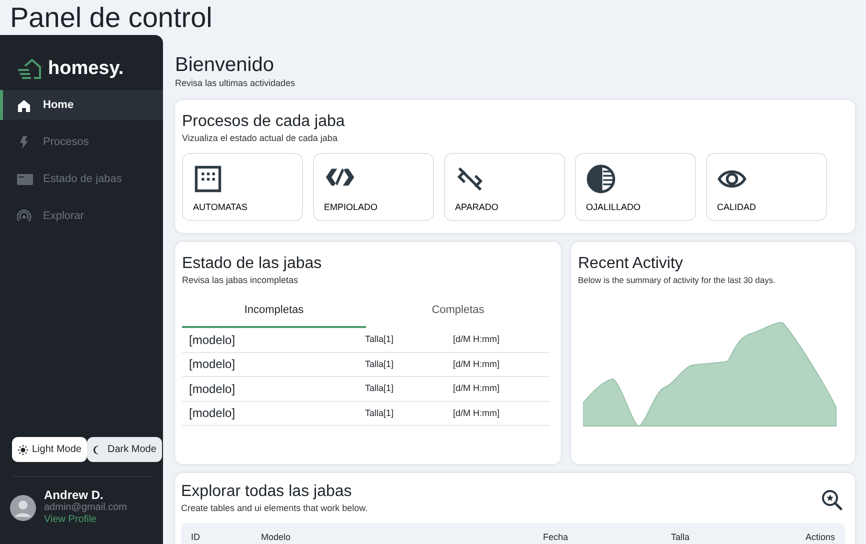  I want to click on view-profile-link: View Profile, so click(85, 520).